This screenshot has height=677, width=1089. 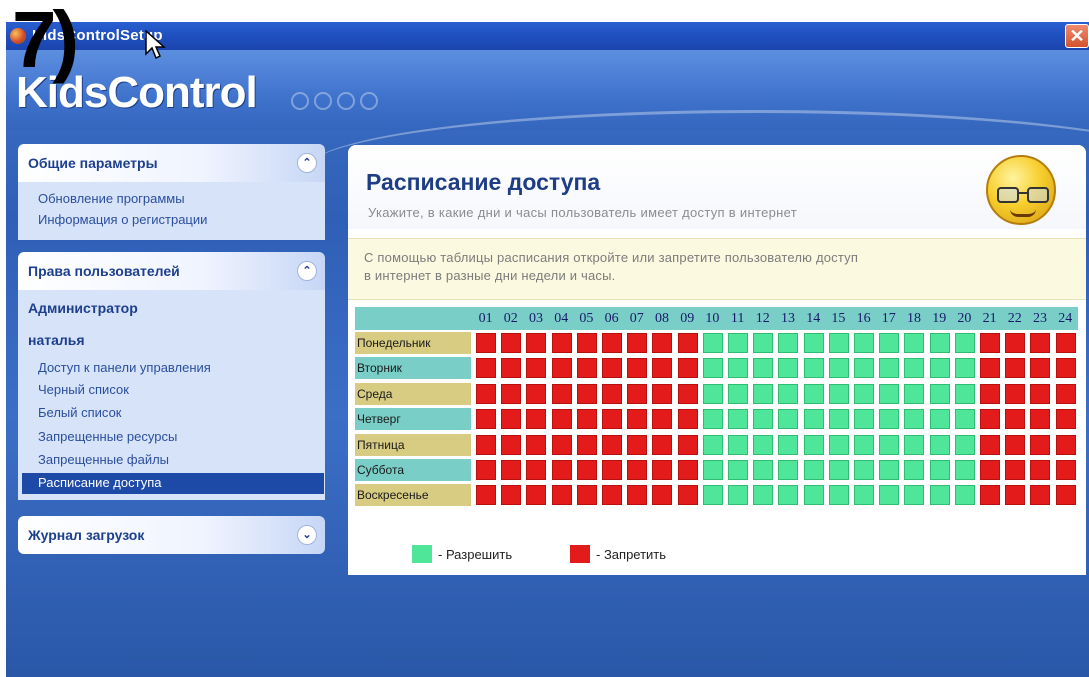 I want to click on group-rights-header: Права пользователей ⌃, so click(x=171, y=271).